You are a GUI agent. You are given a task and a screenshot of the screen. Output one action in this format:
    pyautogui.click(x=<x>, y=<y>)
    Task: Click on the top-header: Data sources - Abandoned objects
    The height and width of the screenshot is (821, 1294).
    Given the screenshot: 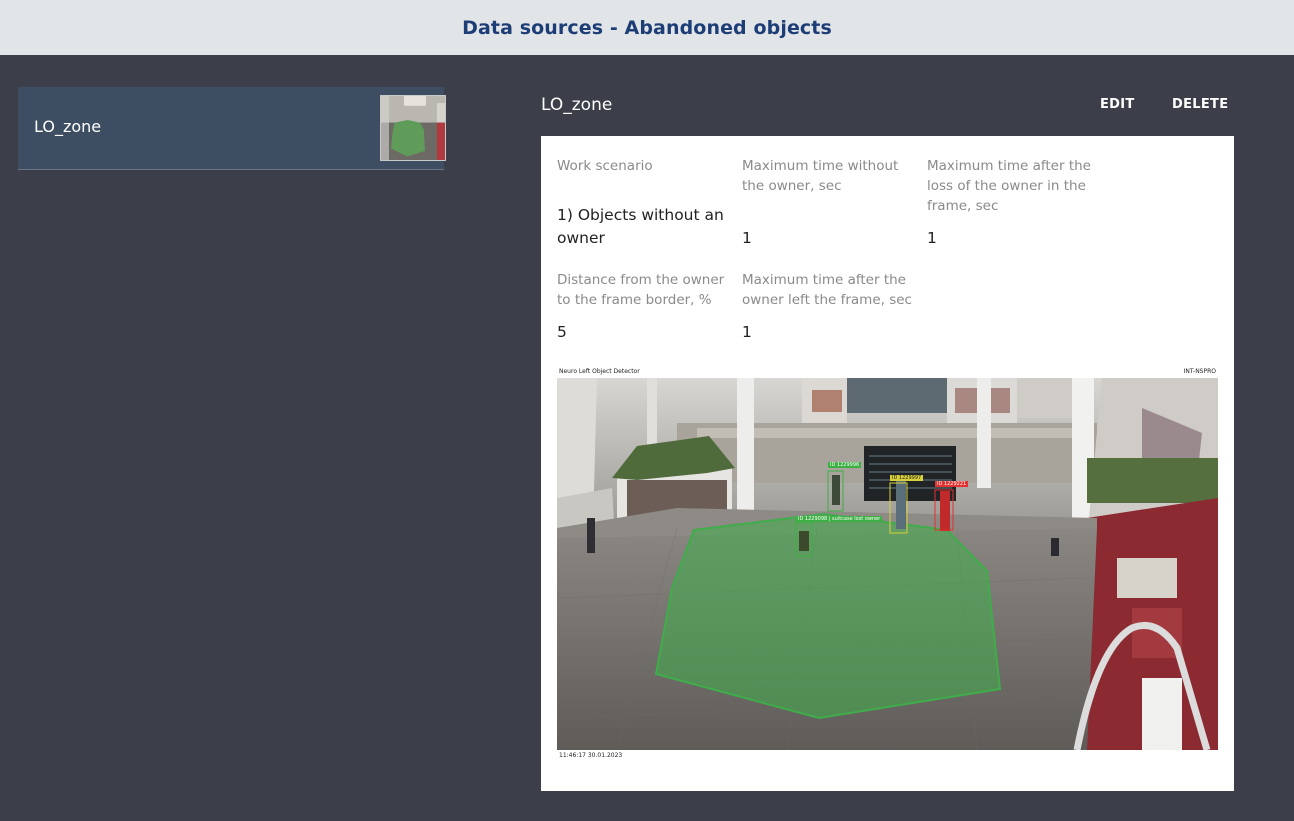 What is the action you would take?
    pyautogui.click(x=647, y=27)
    